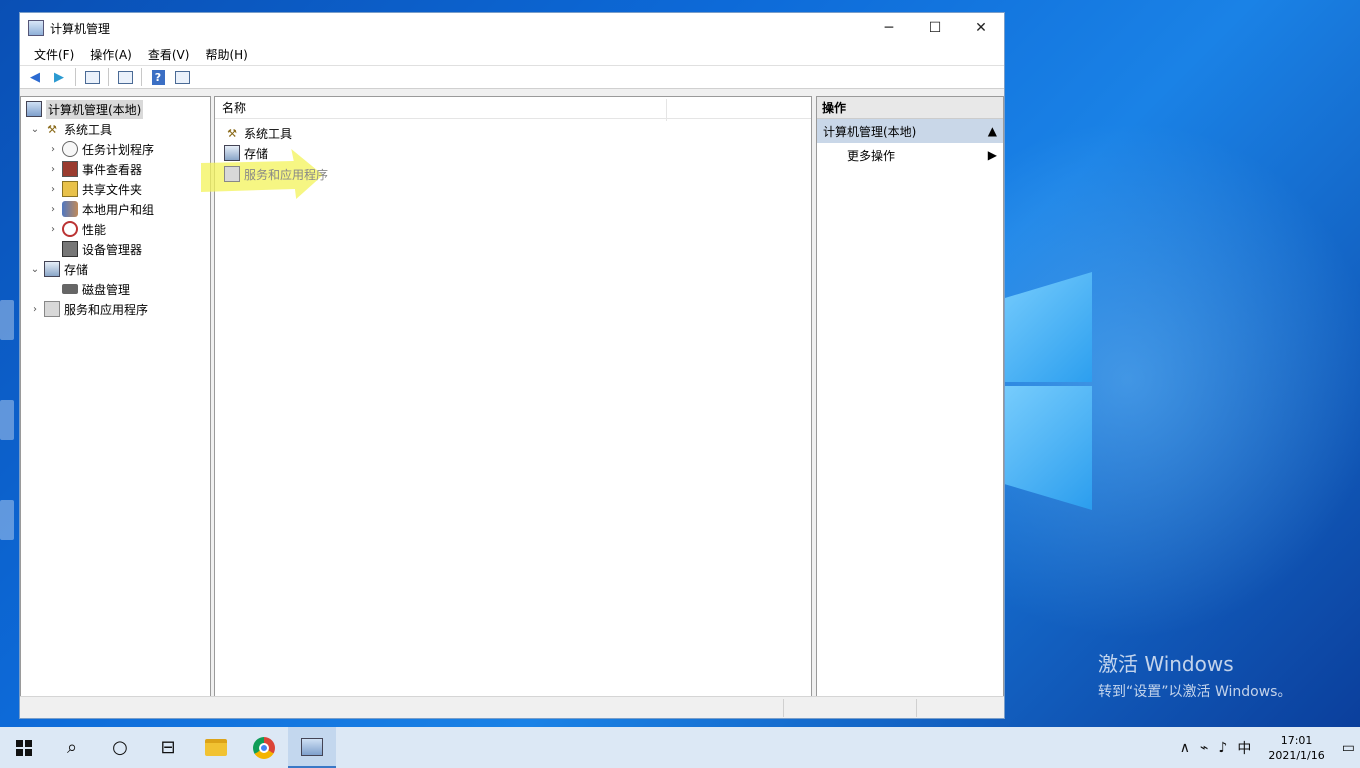 This screenshot has width=1360, height=768. Describe the element at coordinates (871, 155) in the screenshot. I see `more-actions-label: 更多操作` at that location.